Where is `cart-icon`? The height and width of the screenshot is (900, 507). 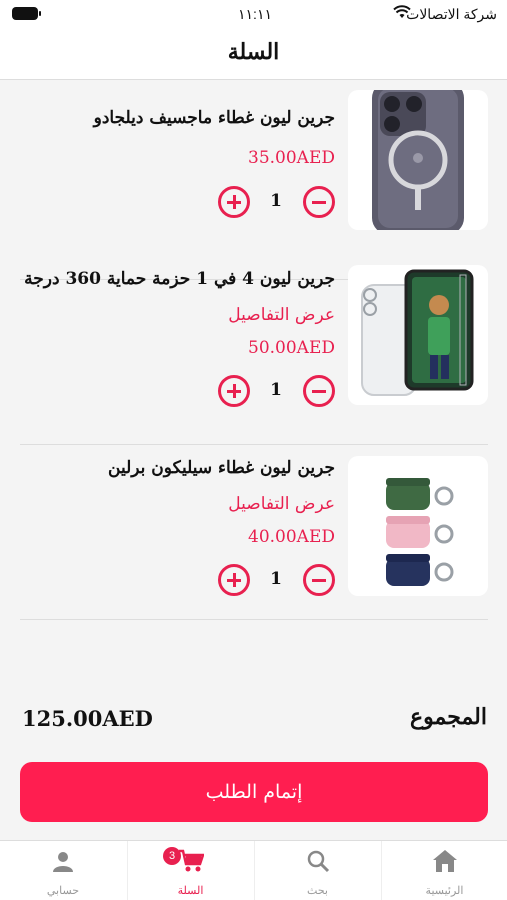
cart-icon is located at coordinates (191, 863).